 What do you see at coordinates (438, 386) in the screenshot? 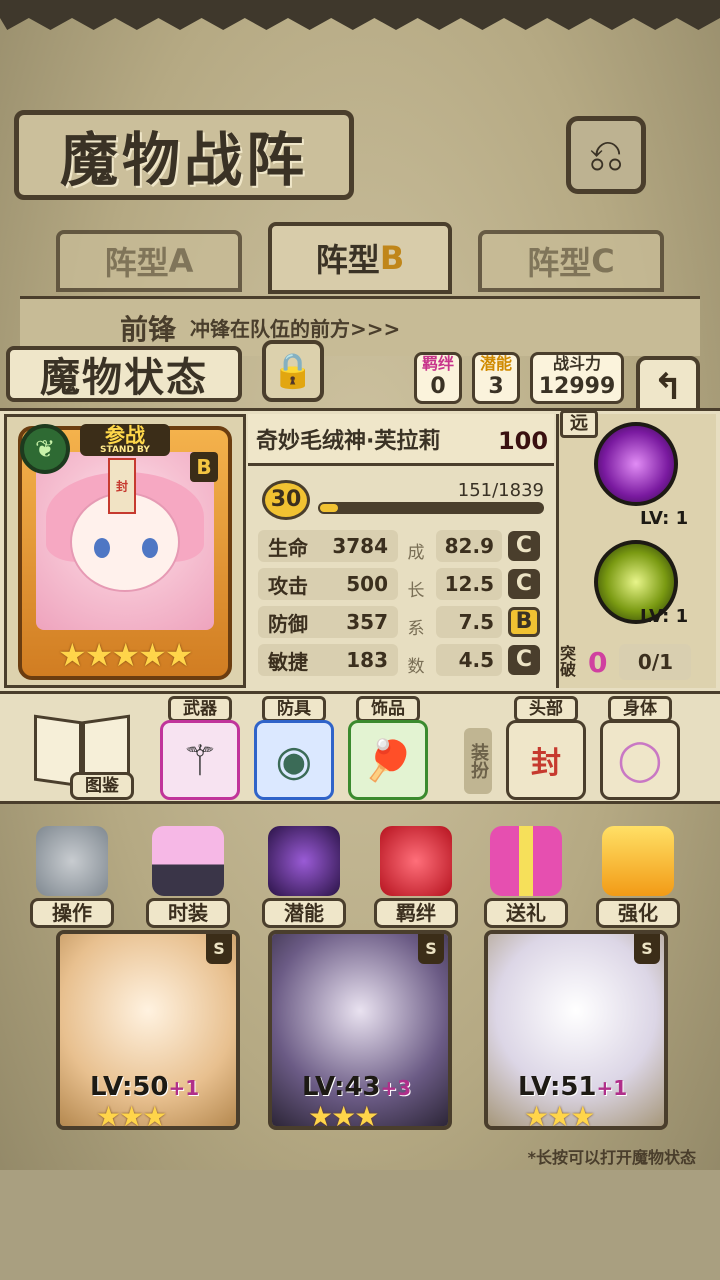
I see `bond-value: 0` at bounding box center [438, 386].